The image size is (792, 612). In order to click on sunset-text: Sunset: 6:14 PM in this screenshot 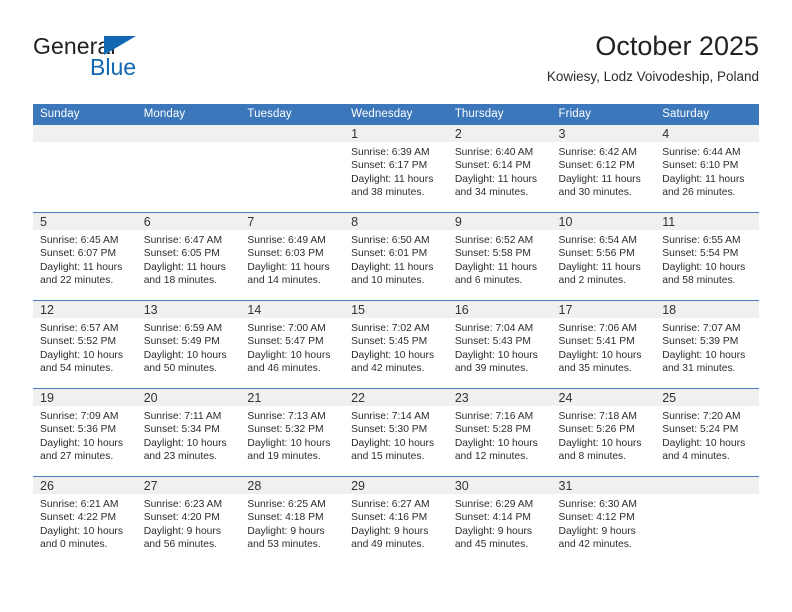, I will do `click(492, 166)`.